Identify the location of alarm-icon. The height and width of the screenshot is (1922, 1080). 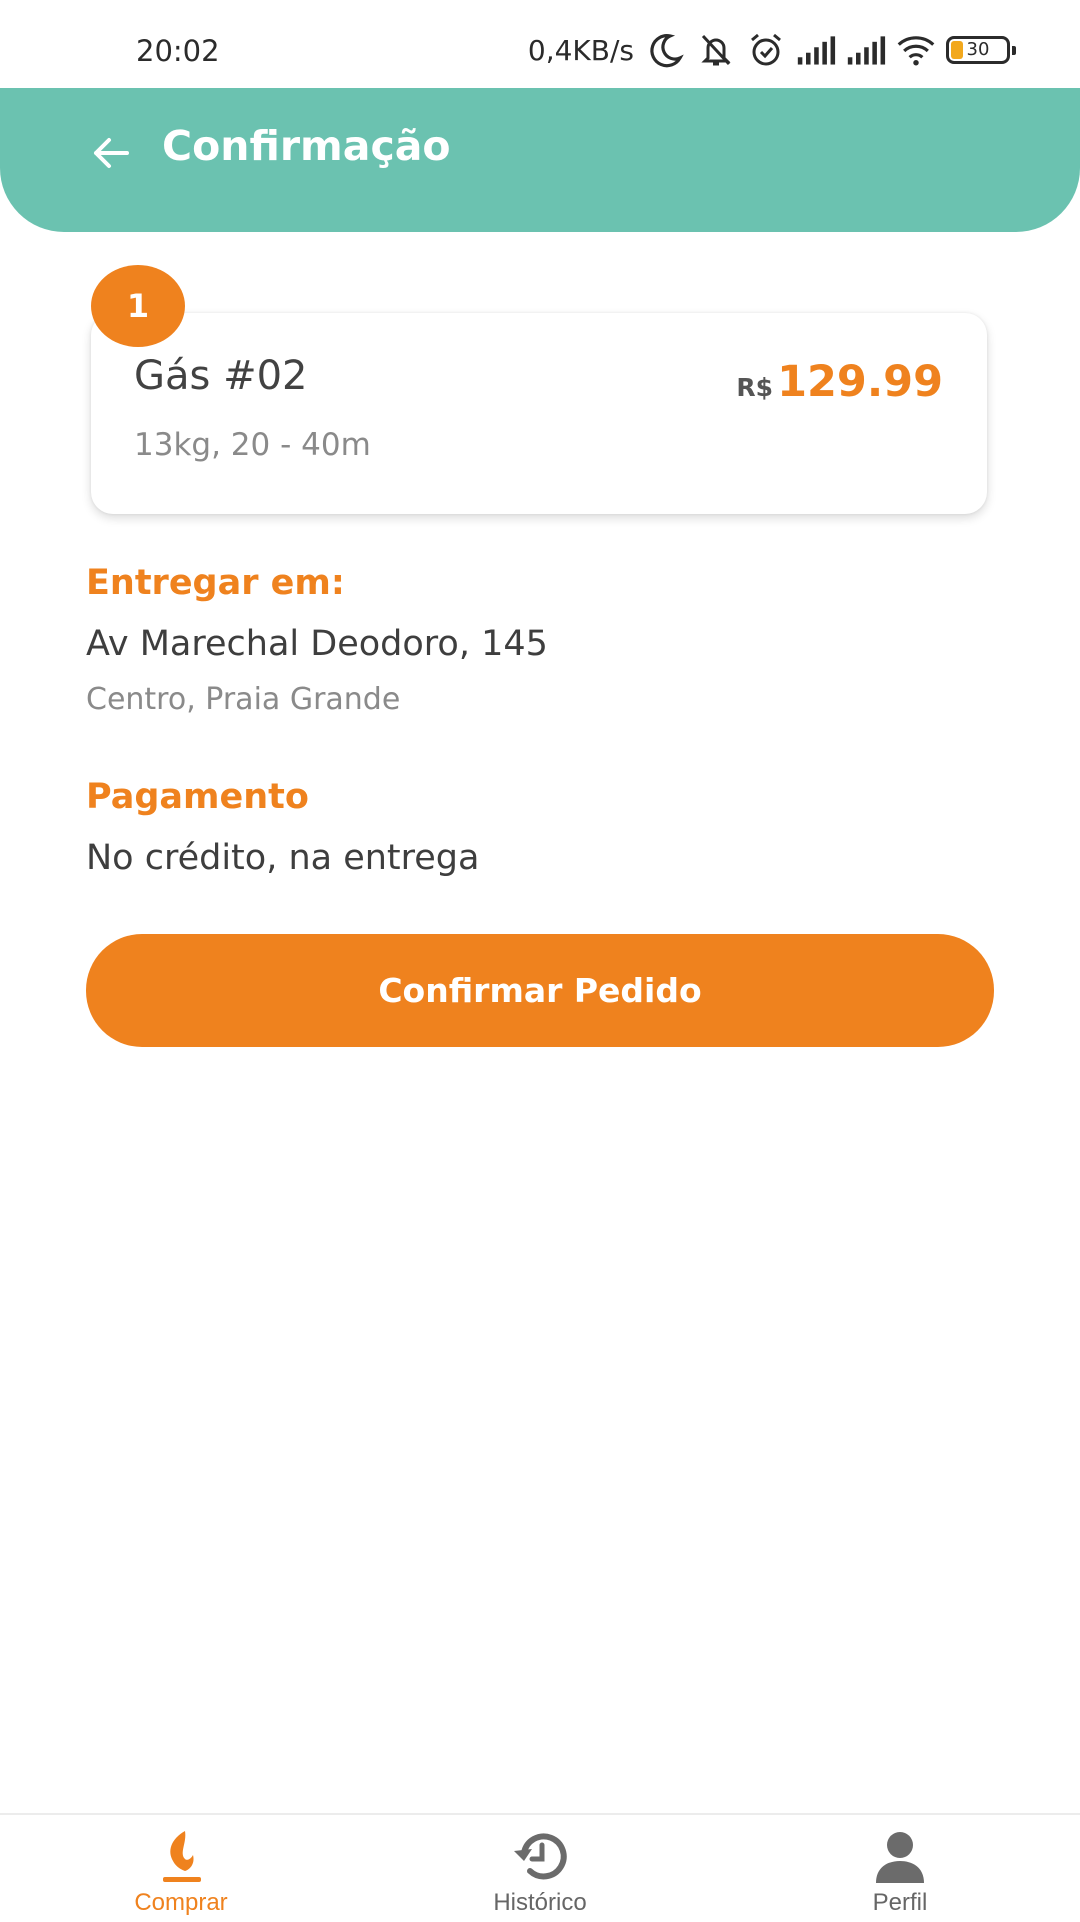
(766, 49).